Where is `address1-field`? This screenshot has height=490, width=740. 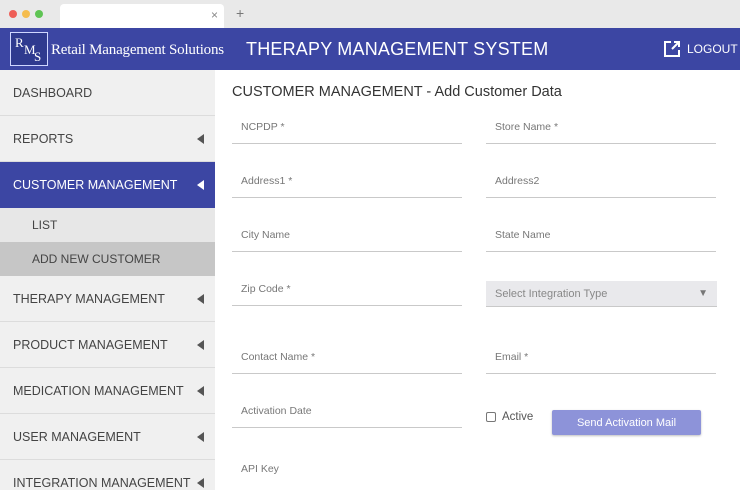
address1-field is located at coordinates (347, 181).